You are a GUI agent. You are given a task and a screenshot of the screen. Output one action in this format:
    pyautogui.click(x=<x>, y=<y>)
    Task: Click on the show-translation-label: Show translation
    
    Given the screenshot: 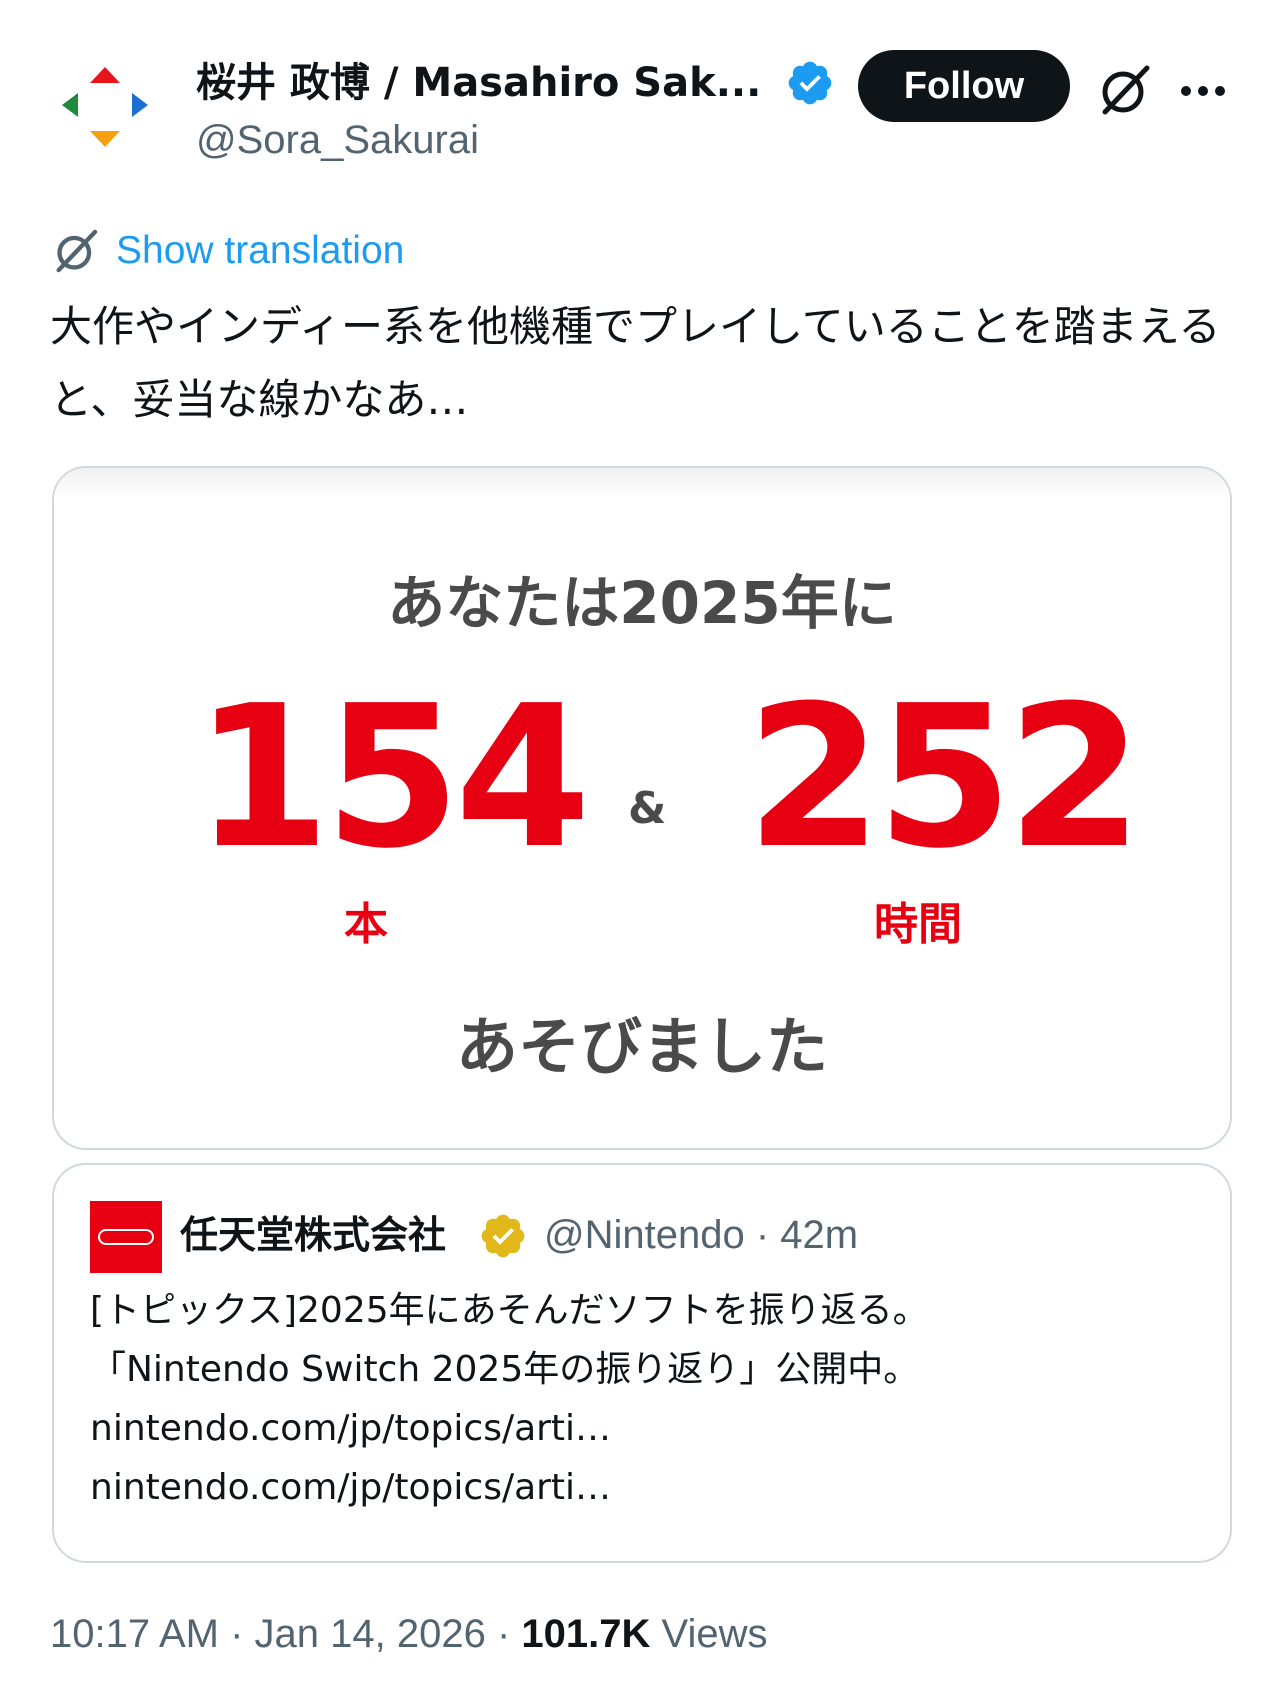 What is the action you would take?
    pyautogui.click(x=260, y=250)
    